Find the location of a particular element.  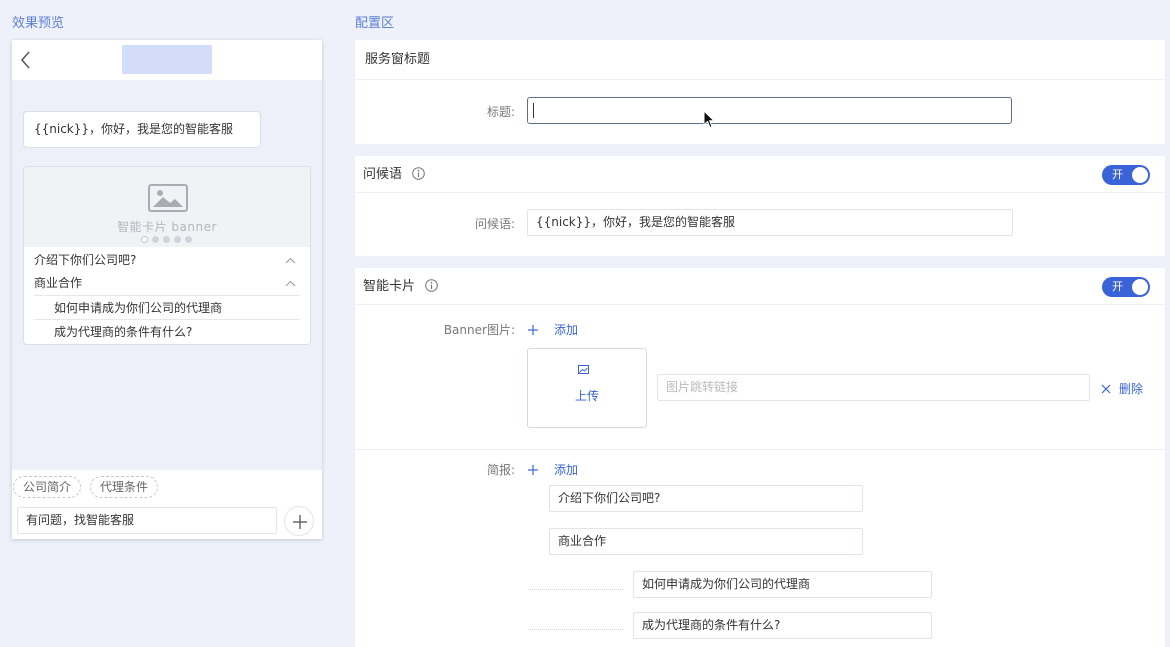

delete-banner-button: 删除 is located at coordinates (1122, 388).